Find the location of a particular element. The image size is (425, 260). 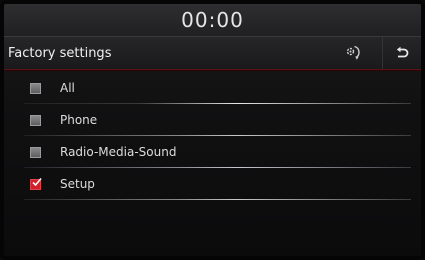

checkbox-checked is located at coordinates (36, 183).